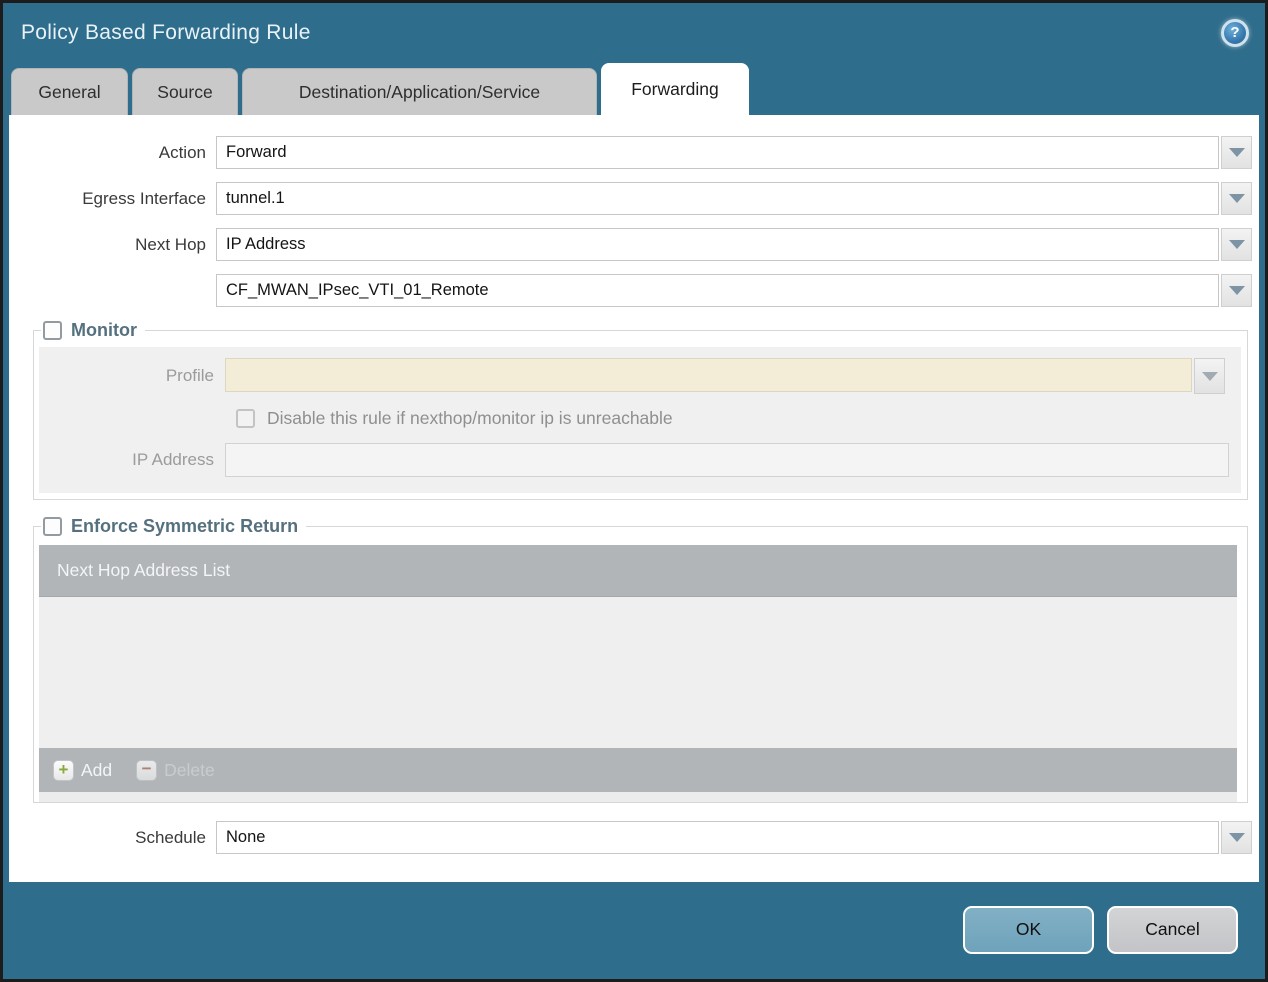  What do you see at coordinates (185, 526) in the screenshot?
I see `symmetric-return-title: Enforce Symmetric Return` at bounding box center [185, 526].